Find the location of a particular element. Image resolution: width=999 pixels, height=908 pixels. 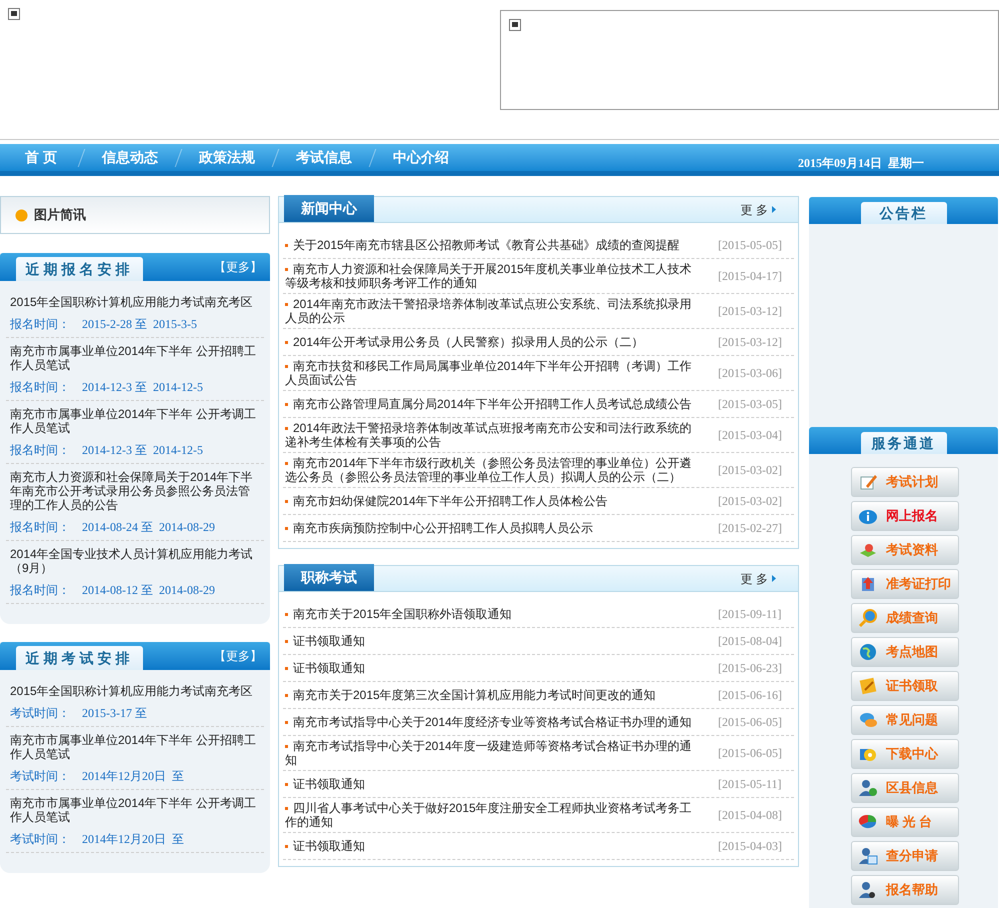

news-link: 南充市妇幼保健院2014年下半年公开招聘工作人员体检公告 is located at coordinates (500, 501).